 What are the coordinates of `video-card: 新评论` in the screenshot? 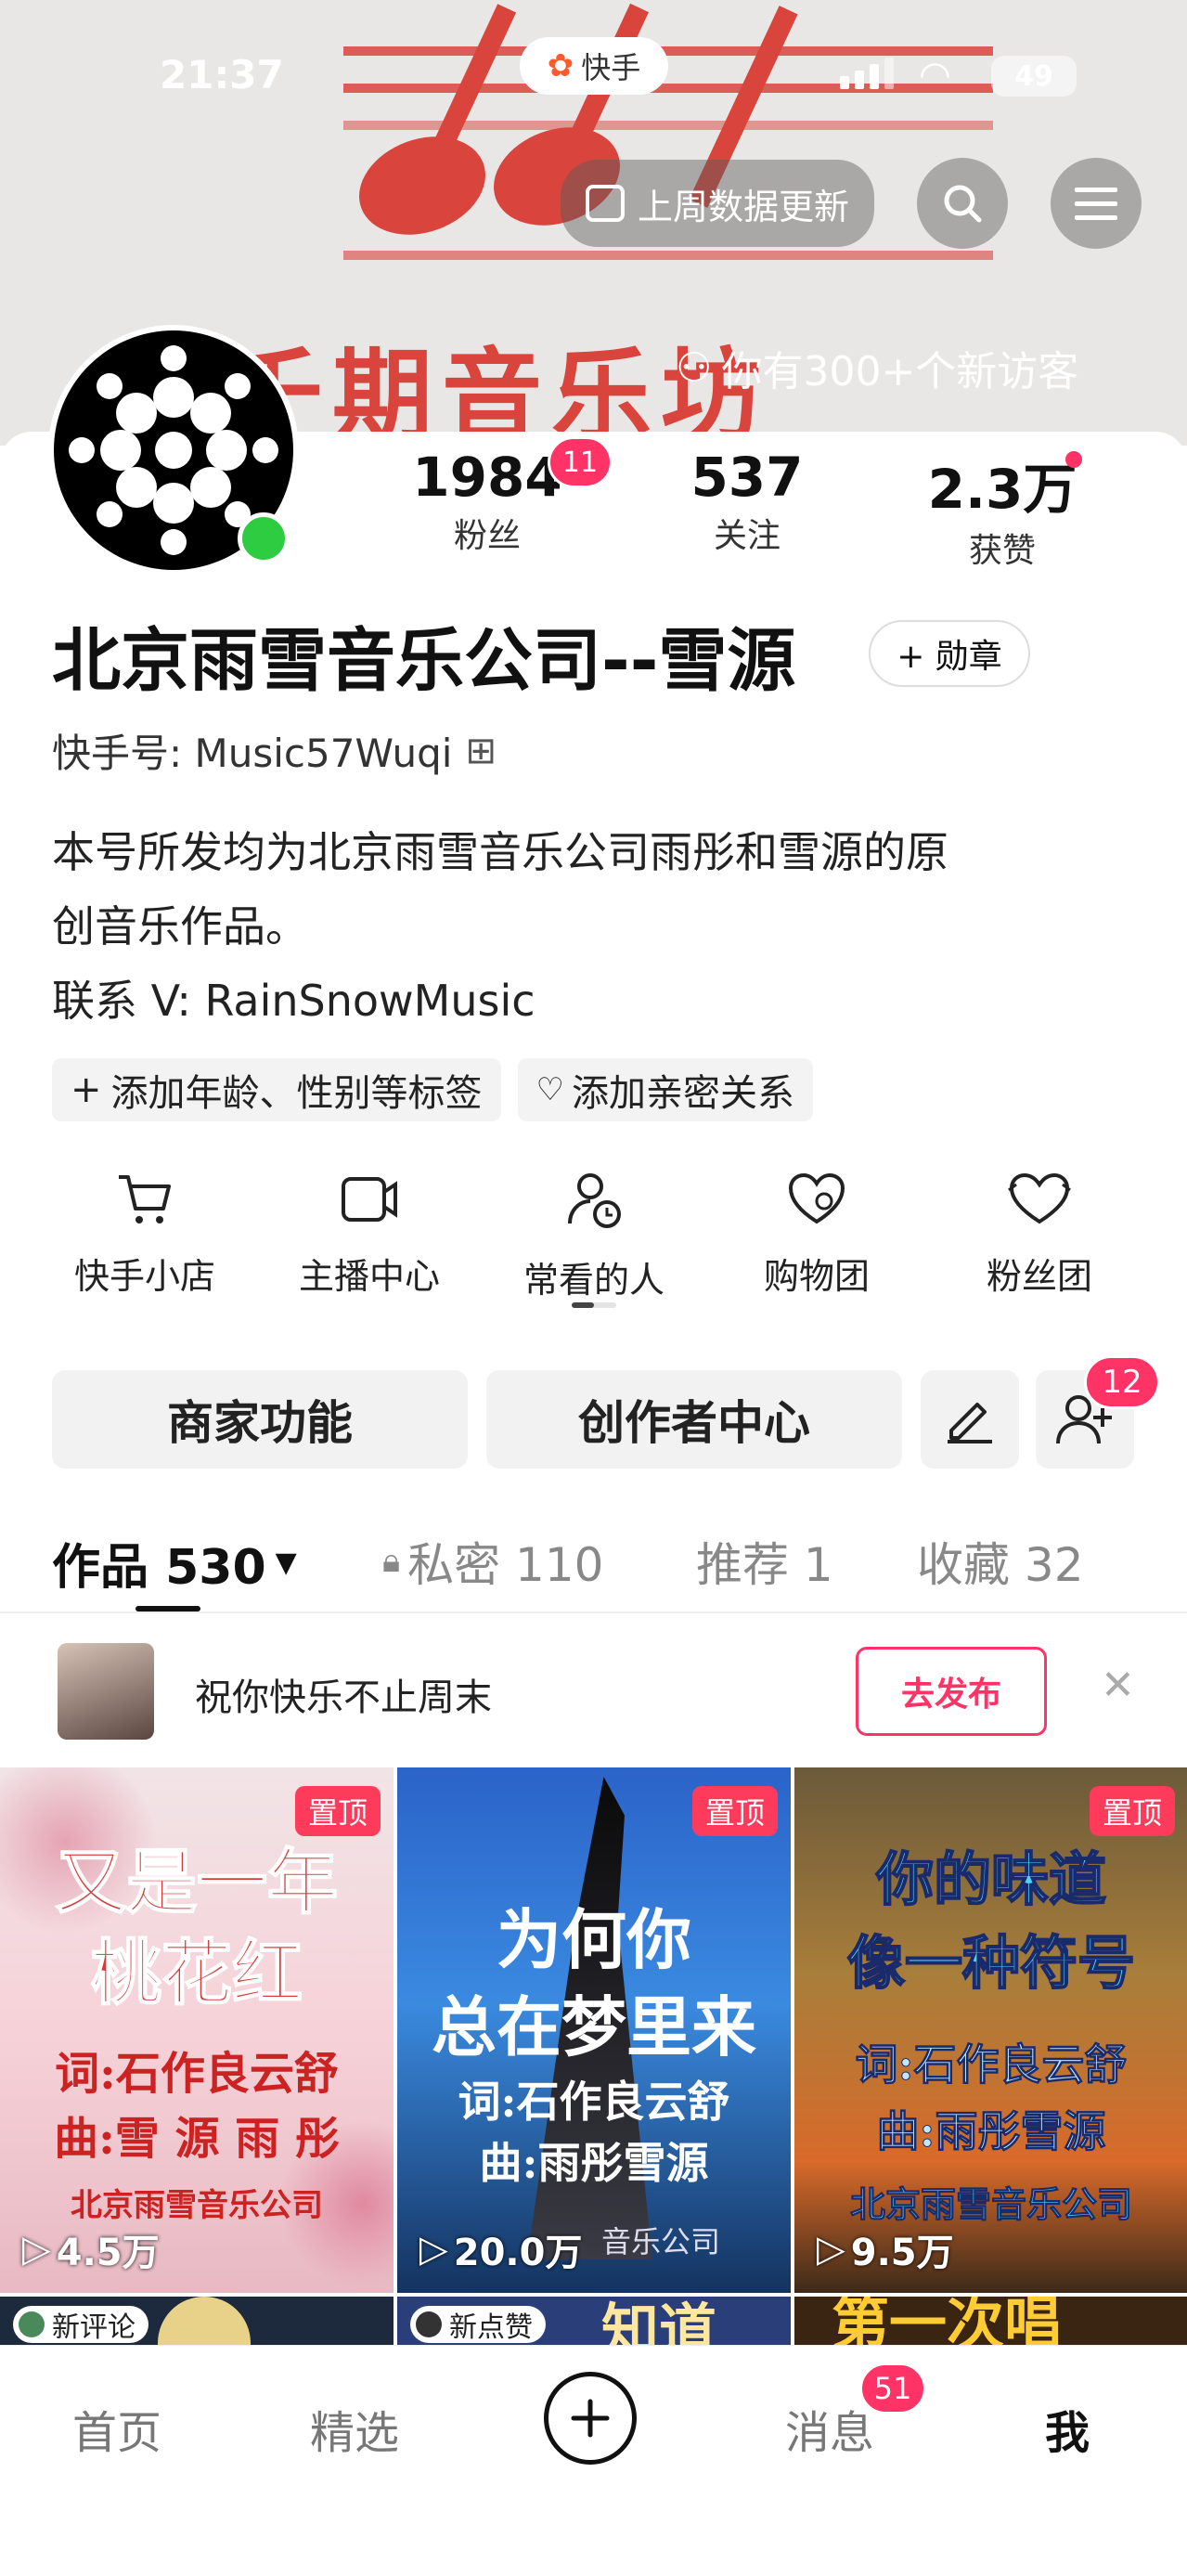 It's located at (197, 2321).